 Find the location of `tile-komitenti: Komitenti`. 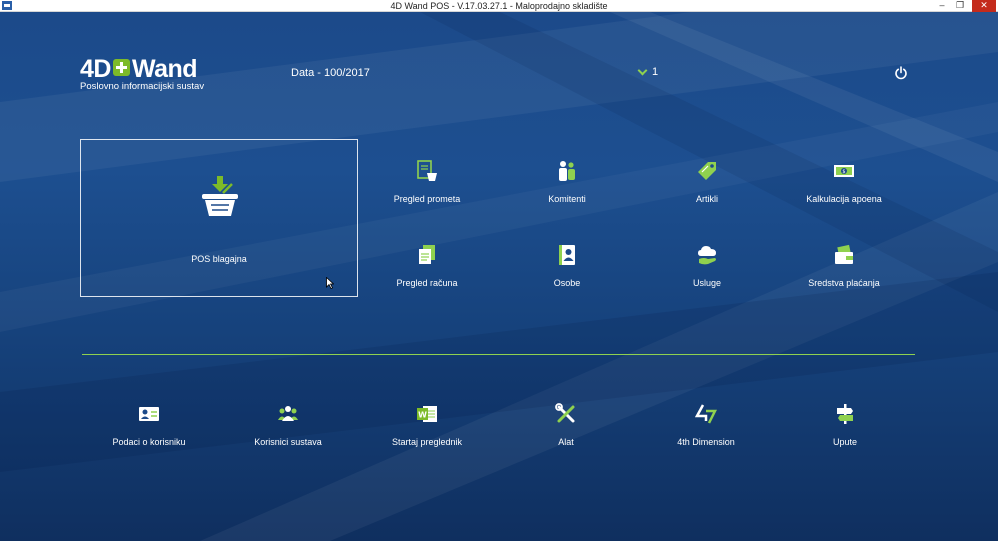

tile-komitenti: Komitenti is located at coordinates (567, 187).